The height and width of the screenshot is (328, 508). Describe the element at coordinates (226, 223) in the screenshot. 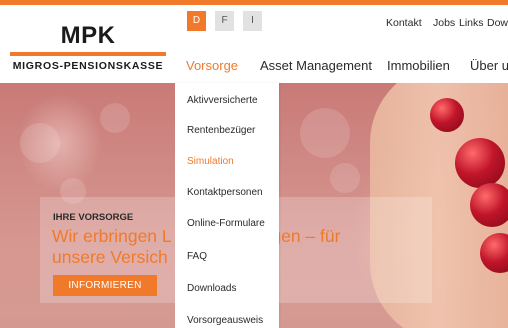

I see `menu-item-online-formulare: Online-Formulare` at that location.